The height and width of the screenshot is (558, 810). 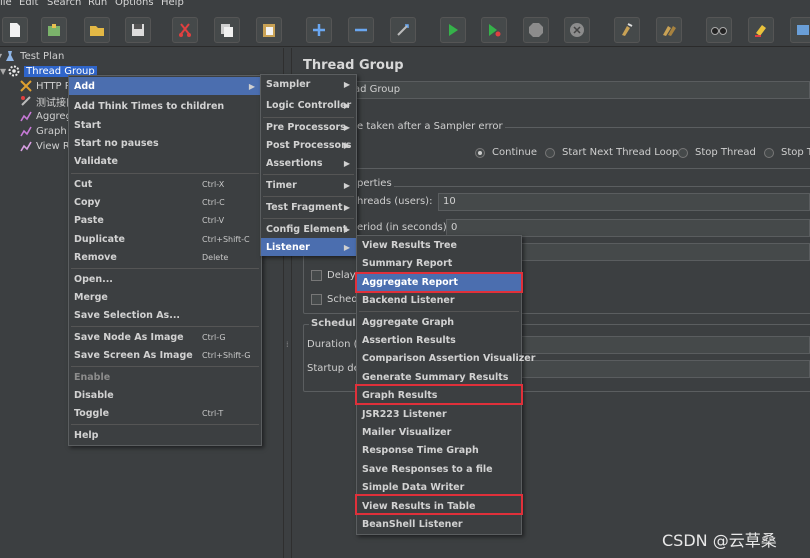 I want to click on menubar: ile Edit Search Run Options Help, so click(x=405, y=4).